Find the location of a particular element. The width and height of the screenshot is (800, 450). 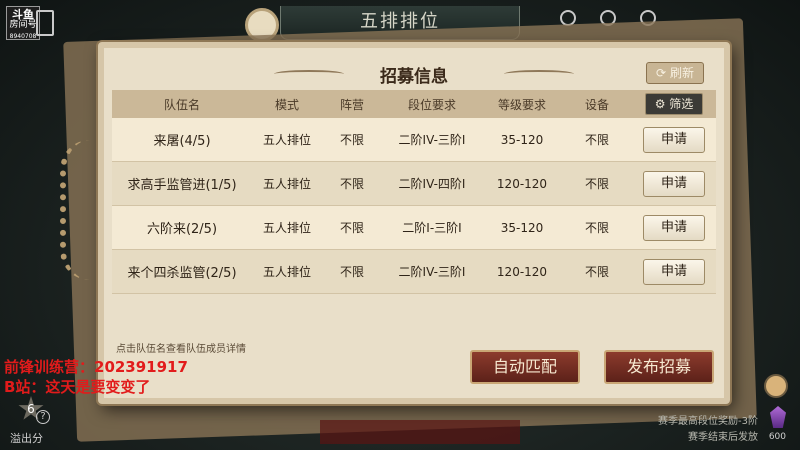

rank-cell: 二阶I-三阶I is located at coordinates (432, 228).